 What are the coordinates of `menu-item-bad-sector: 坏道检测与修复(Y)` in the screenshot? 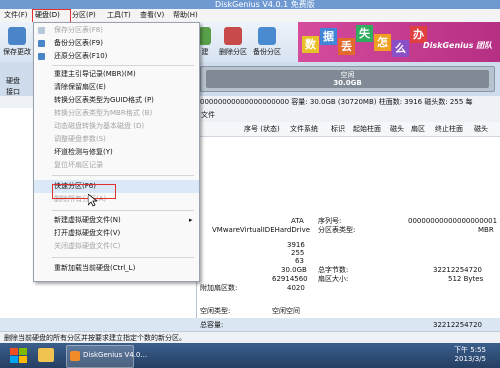 It's located at (116, 152).